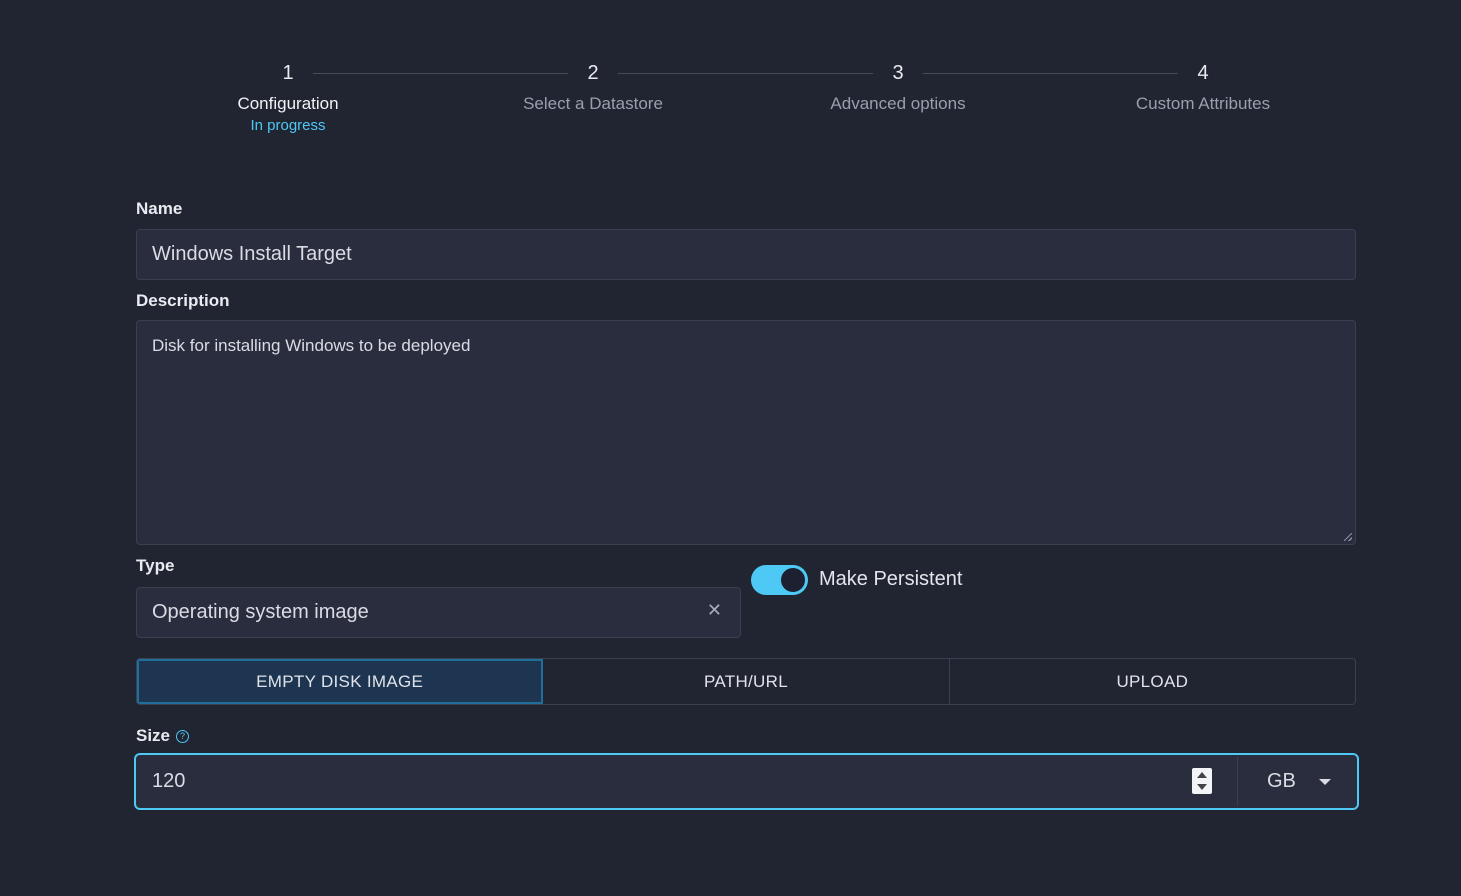 This screenshot has height=896, width=1461. I want to click on decrement-icon, so click(1202, 787).